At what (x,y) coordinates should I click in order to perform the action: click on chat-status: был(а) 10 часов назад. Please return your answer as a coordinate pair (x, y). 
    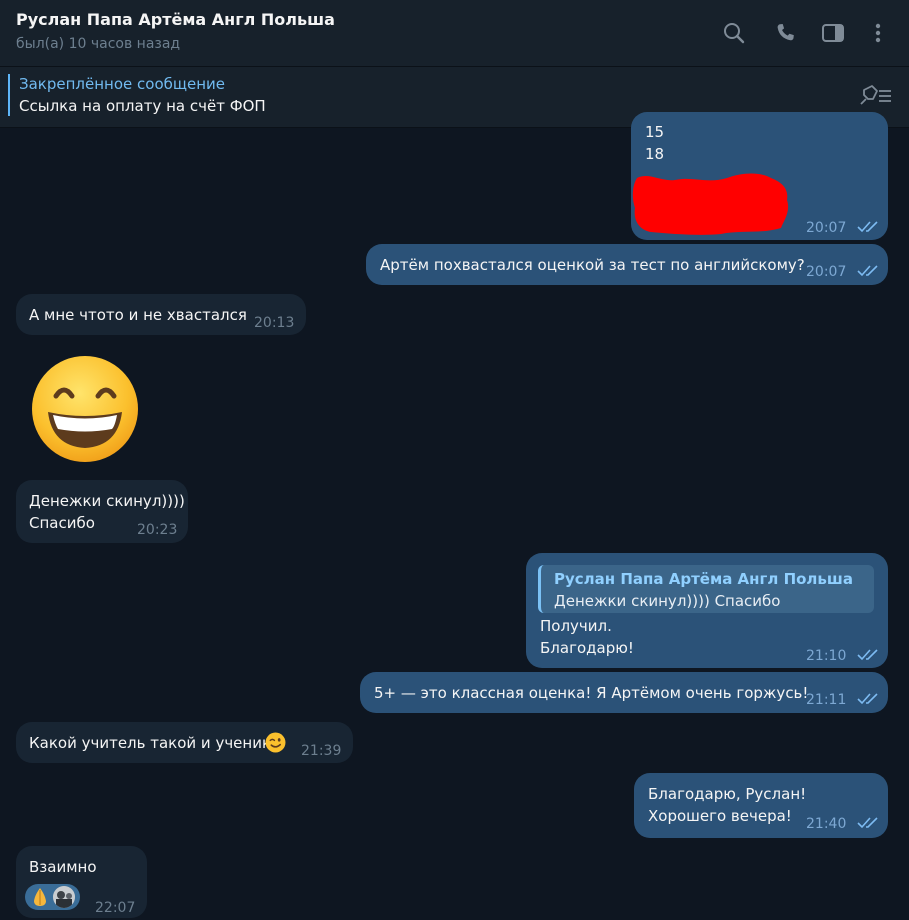
    Looking at the image, I should click on (98, 44).